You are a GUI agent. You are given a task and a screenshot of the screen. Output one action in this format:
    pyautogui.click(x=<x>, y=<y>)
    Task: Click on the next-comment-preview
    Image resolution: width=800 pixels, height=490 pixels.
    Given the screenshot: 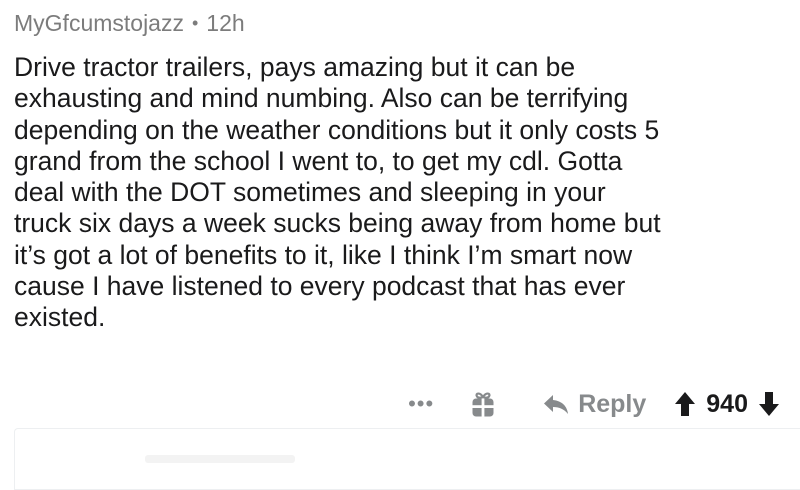 What is the action you would take?
    pyautogui.click(x=407, y=459)
    